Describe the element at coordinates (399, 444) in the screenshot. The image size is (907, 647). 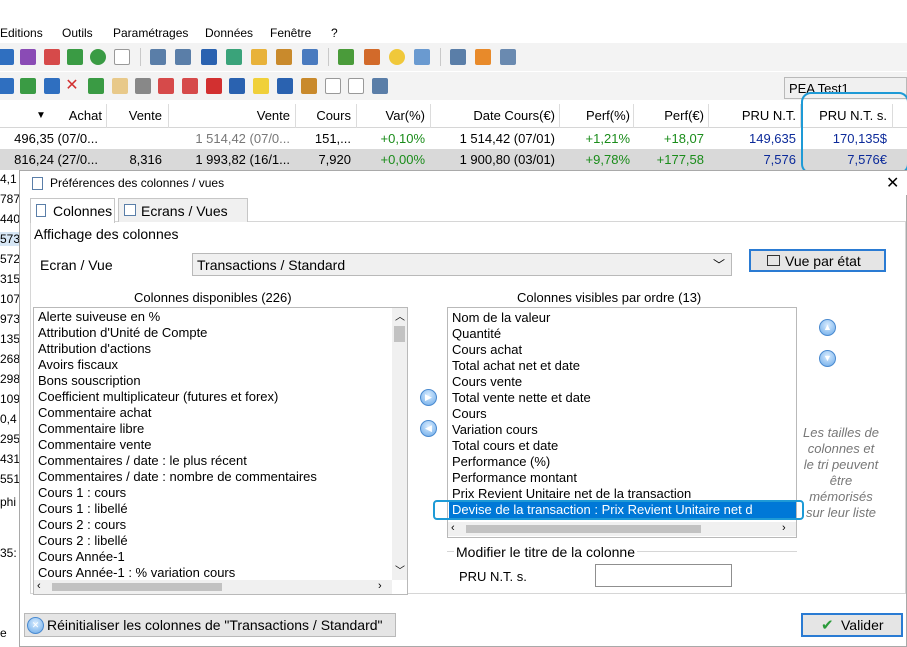
I see `available-vscroll: ︿ ﹀` at that location.